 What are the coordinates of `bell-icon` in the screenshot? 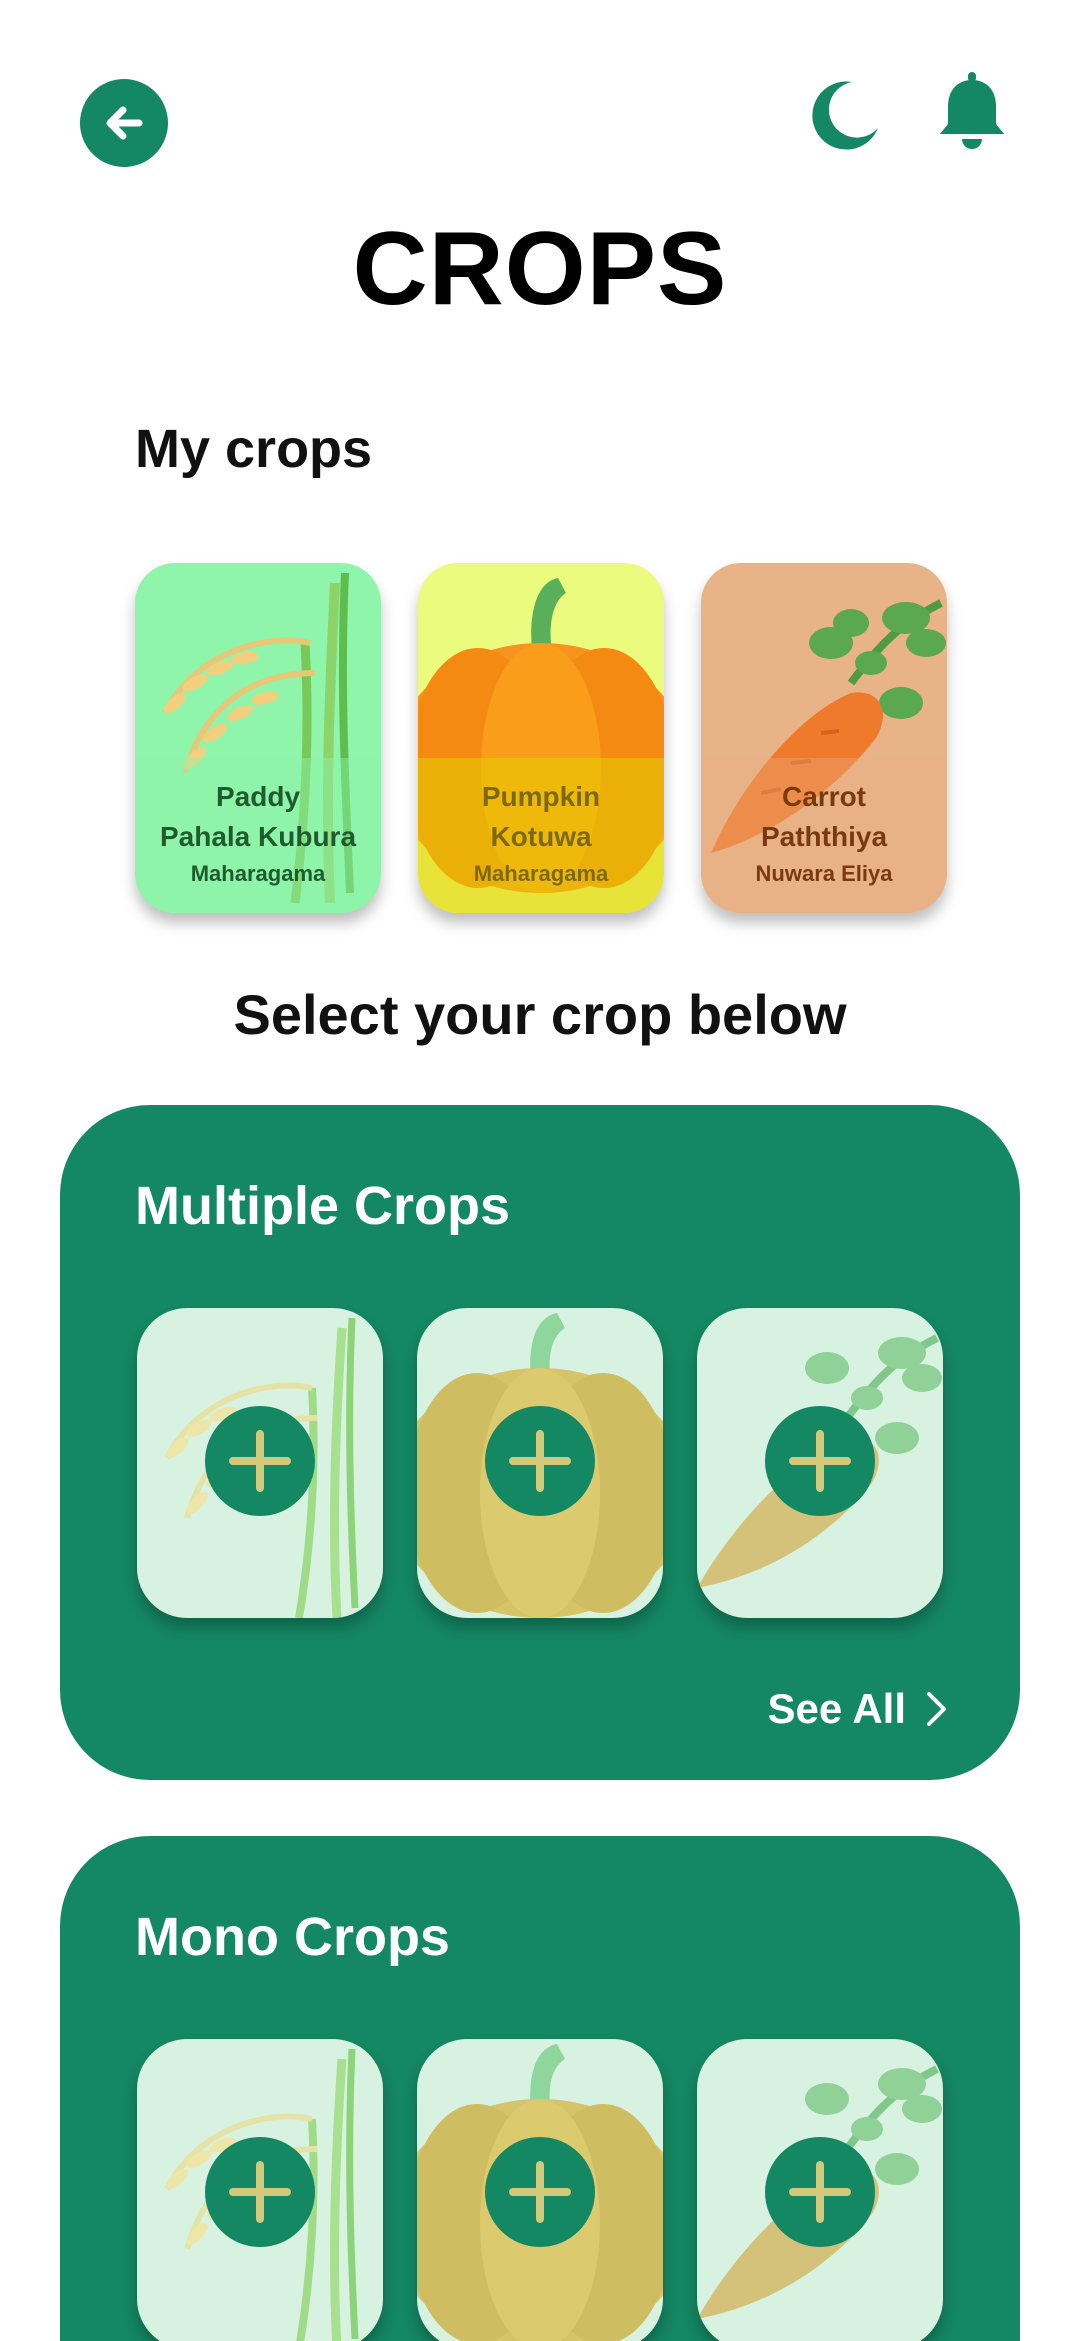 It's located at (972, 112).